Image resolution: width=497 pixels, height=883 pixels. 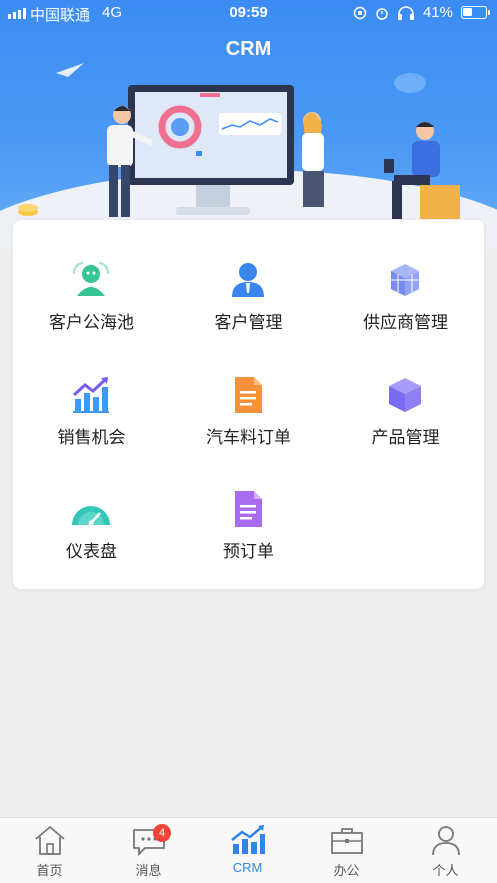 I want to click on menu-item-dashboard: 仪表盘, so click(x=91, y=505).